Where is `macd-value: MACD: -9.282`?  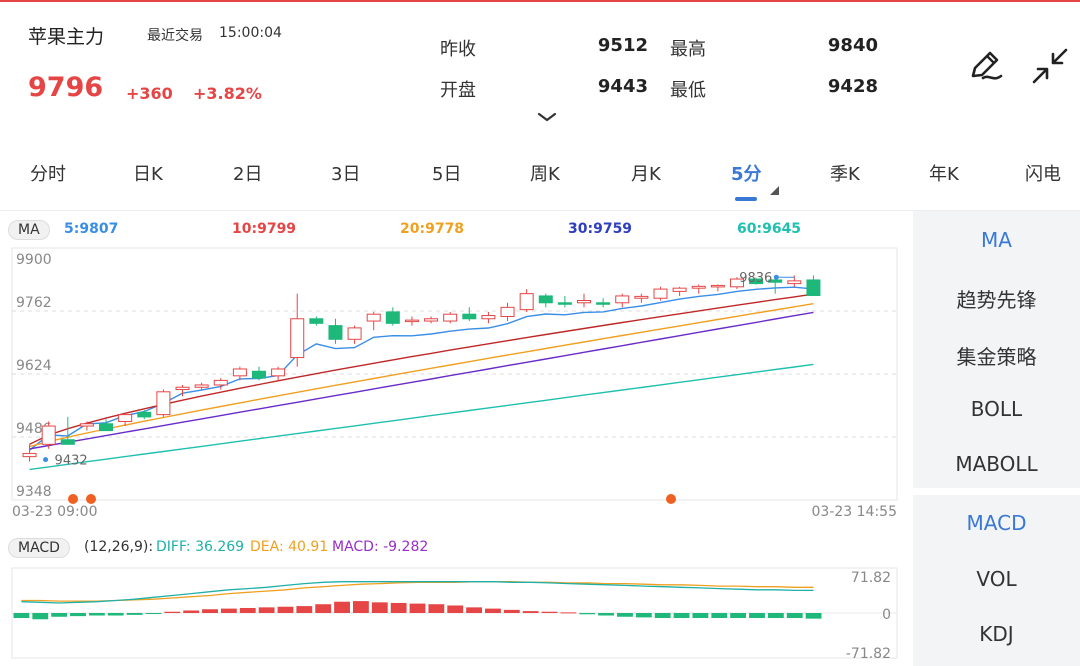 macd-value: MACD: -9.282 is located at coordinates (380, 547).